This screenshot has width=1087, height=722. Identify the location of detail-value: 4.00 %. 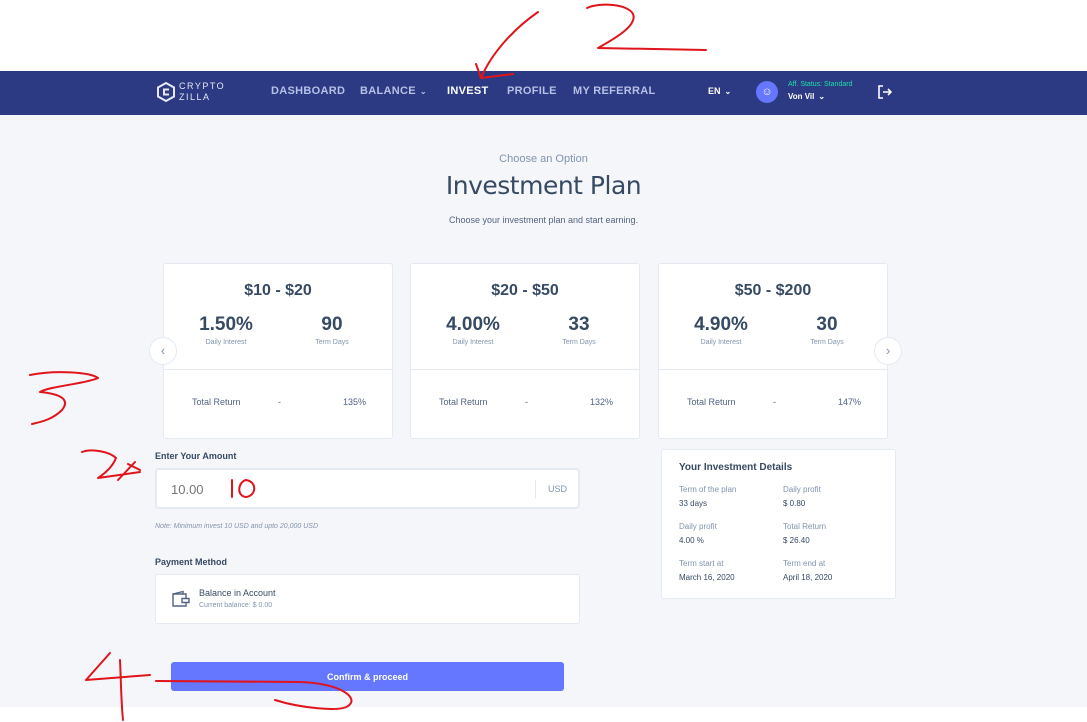
(691, 540).